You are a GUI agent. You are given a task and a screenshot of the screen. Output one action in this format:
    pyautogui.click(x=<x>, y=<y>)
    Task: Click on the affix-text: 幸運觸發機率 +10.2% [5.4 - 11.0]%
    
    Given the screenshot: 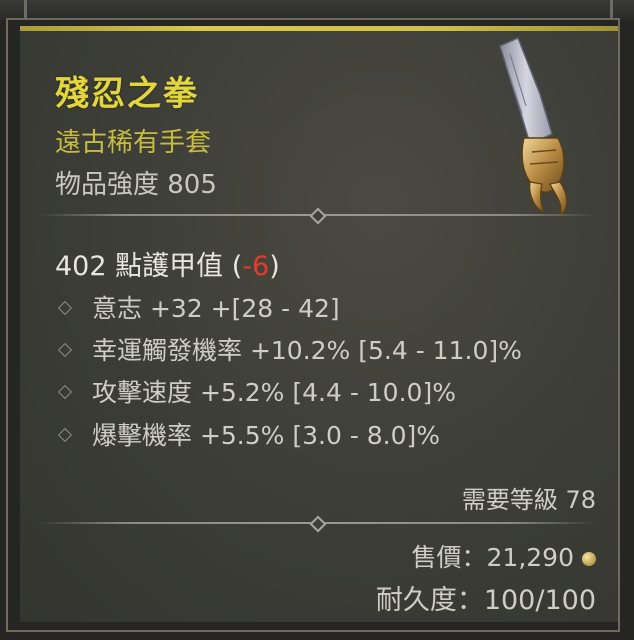 What is the action you would take?
    pyautogui.click(x=307, y=350)
    